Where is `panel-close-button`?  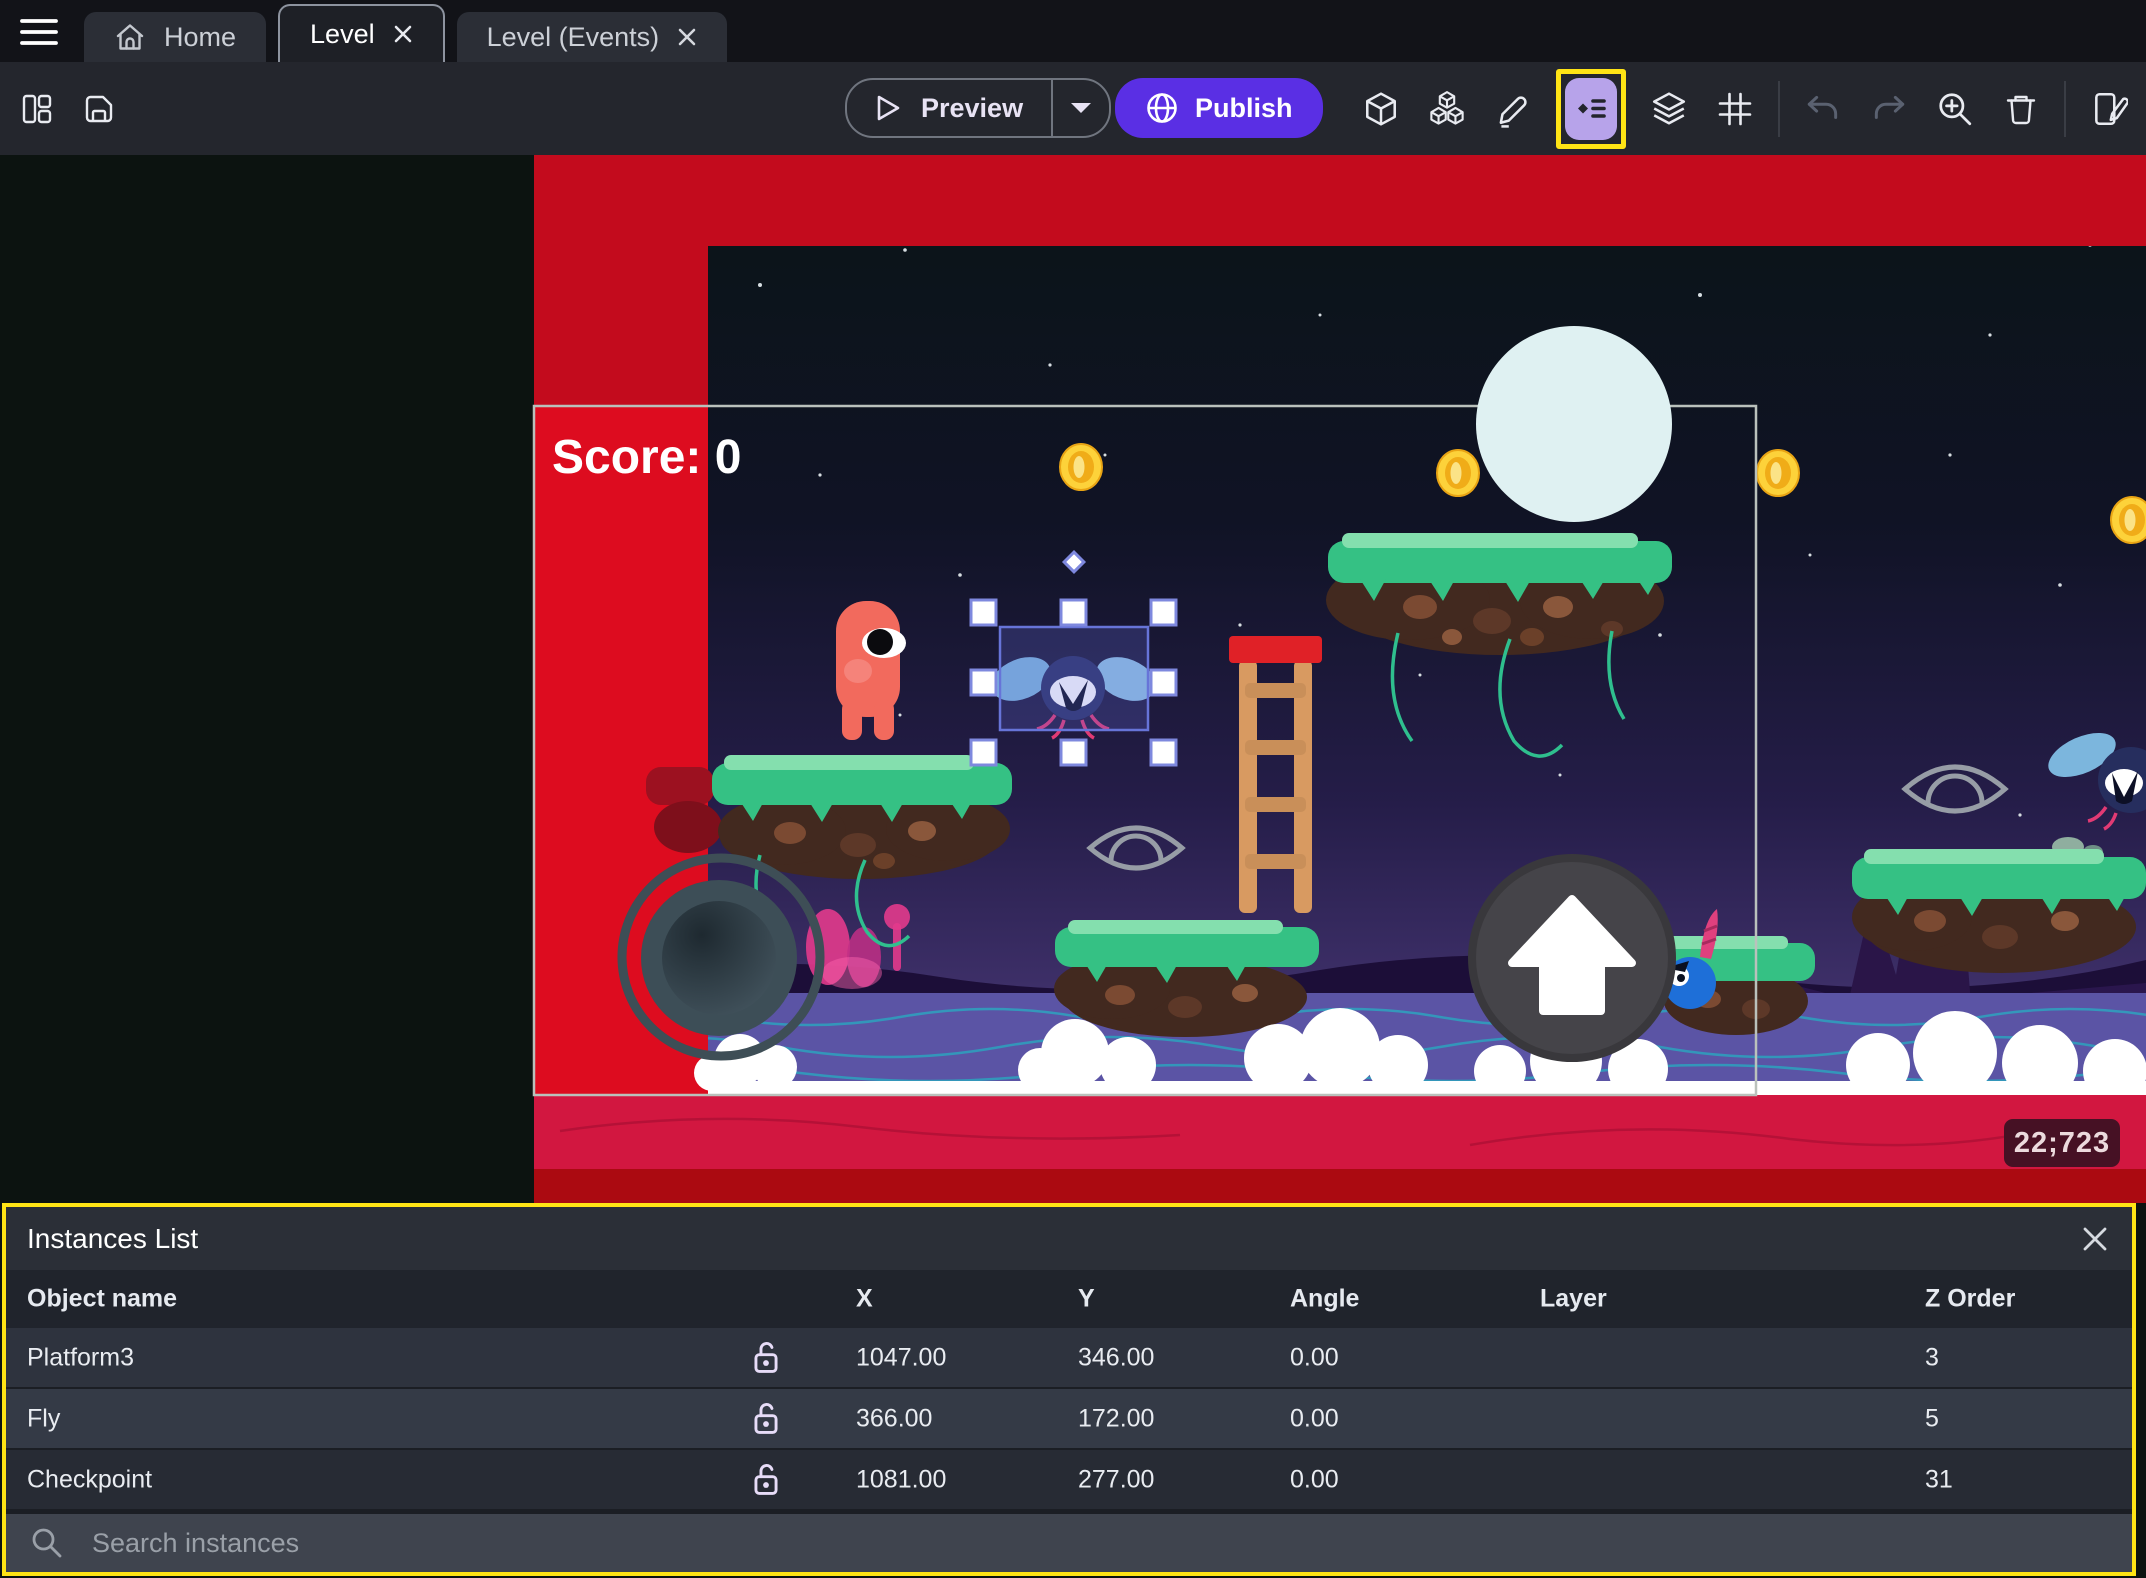
panel-close-button is located at coordinates (2095, 1239).